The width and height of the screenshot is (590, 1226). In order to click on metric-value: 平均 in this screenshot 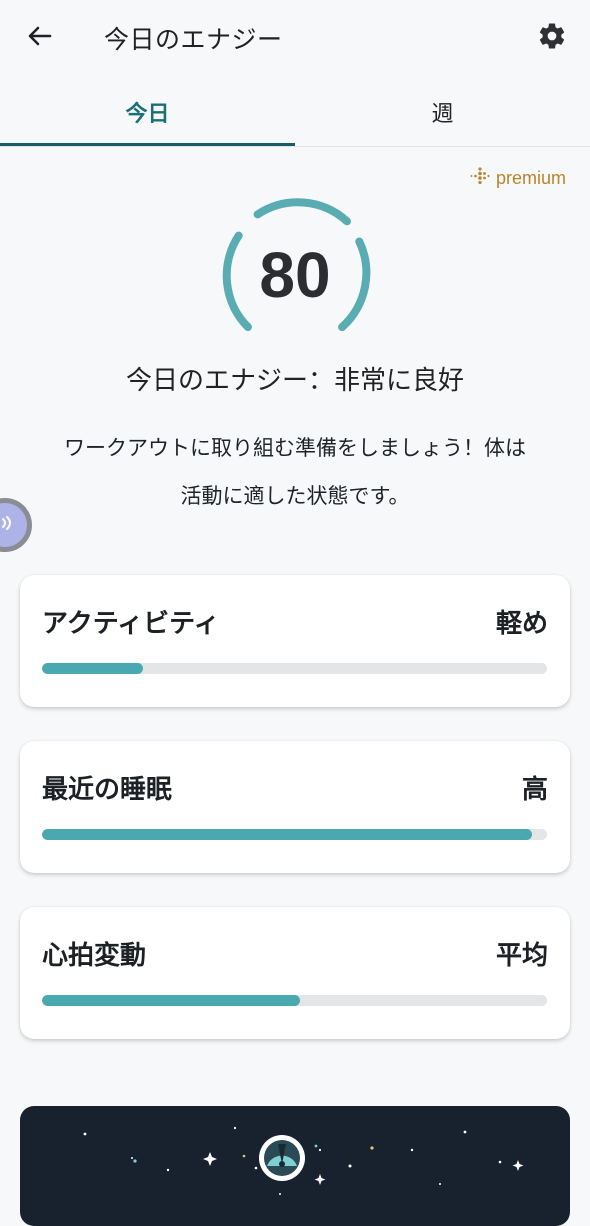, I will do `click(521, 956)`.